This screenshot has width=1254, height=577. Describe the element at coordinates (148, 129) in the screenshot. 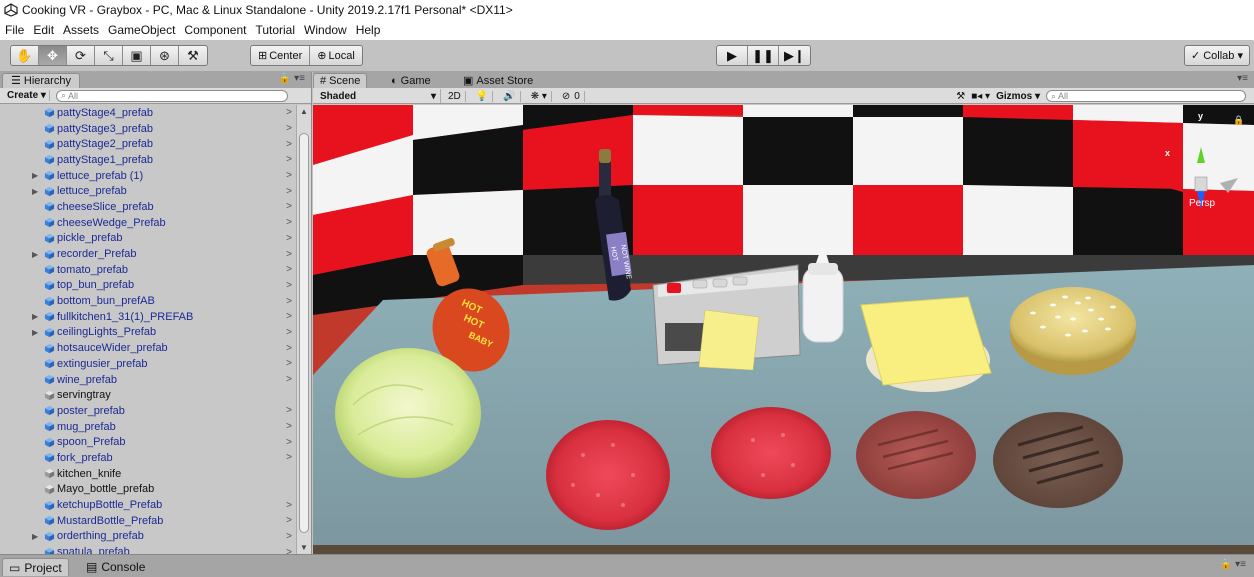

I see `hierarchy-item: pattyStage3_prefab >` at that location.